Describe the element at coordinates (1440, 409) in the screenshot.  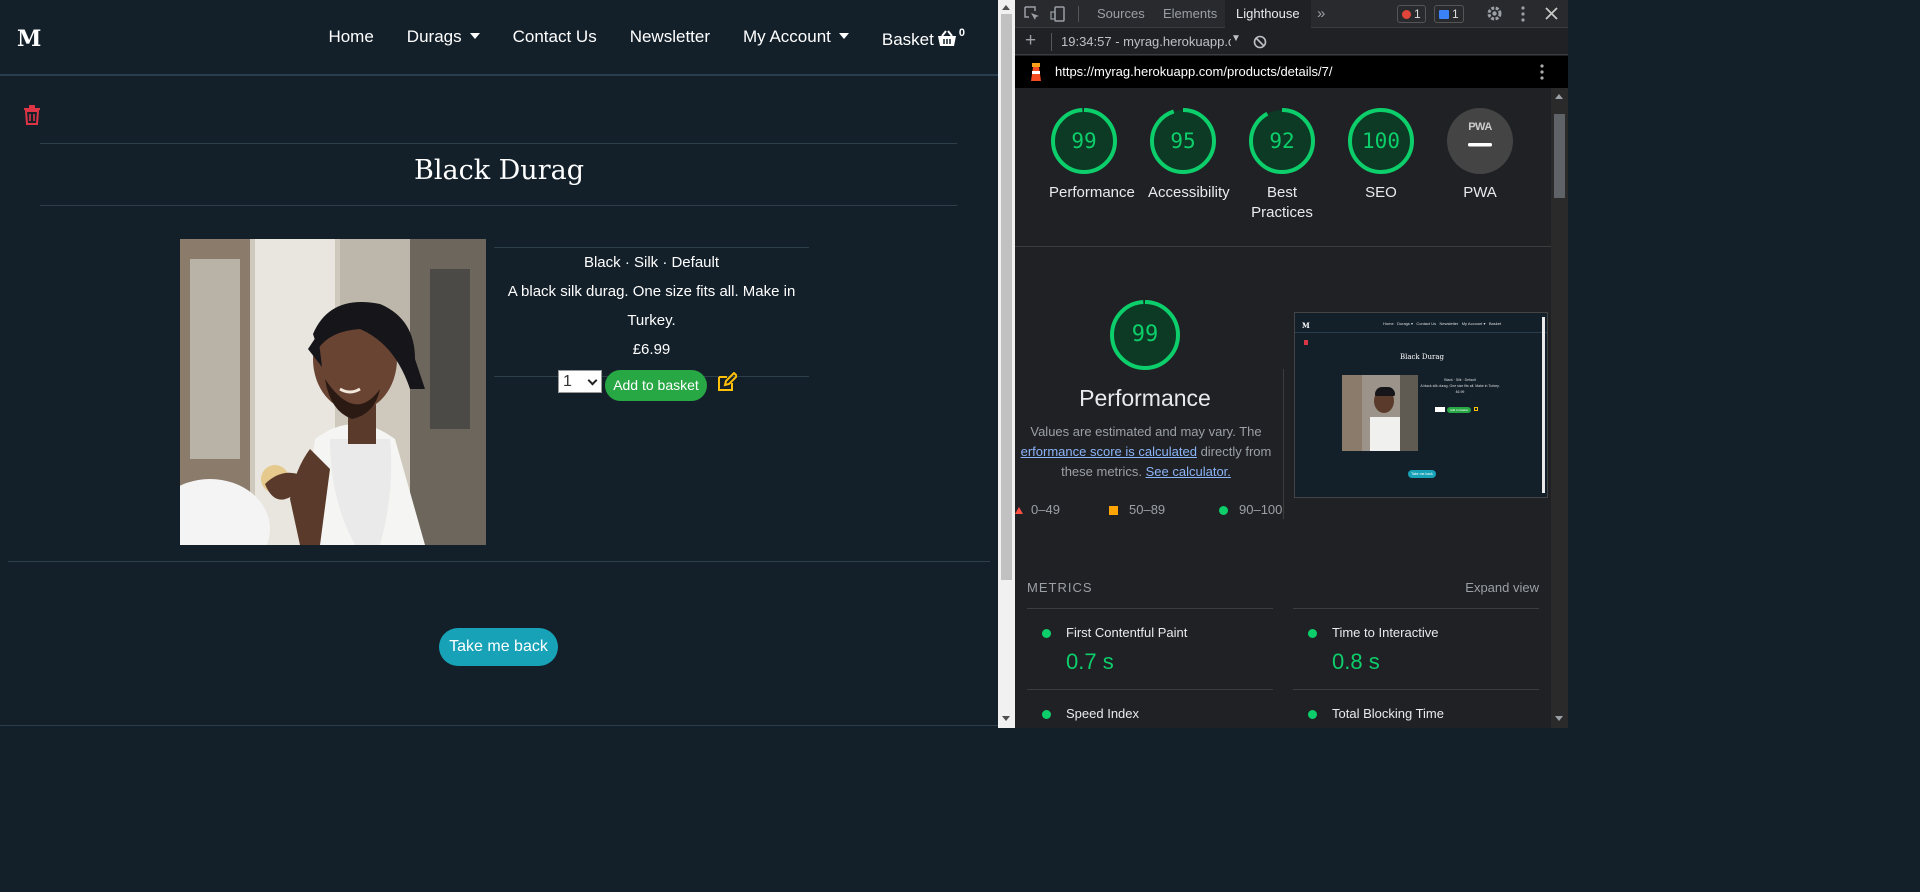
I see `thumb-qty-select` at that location.